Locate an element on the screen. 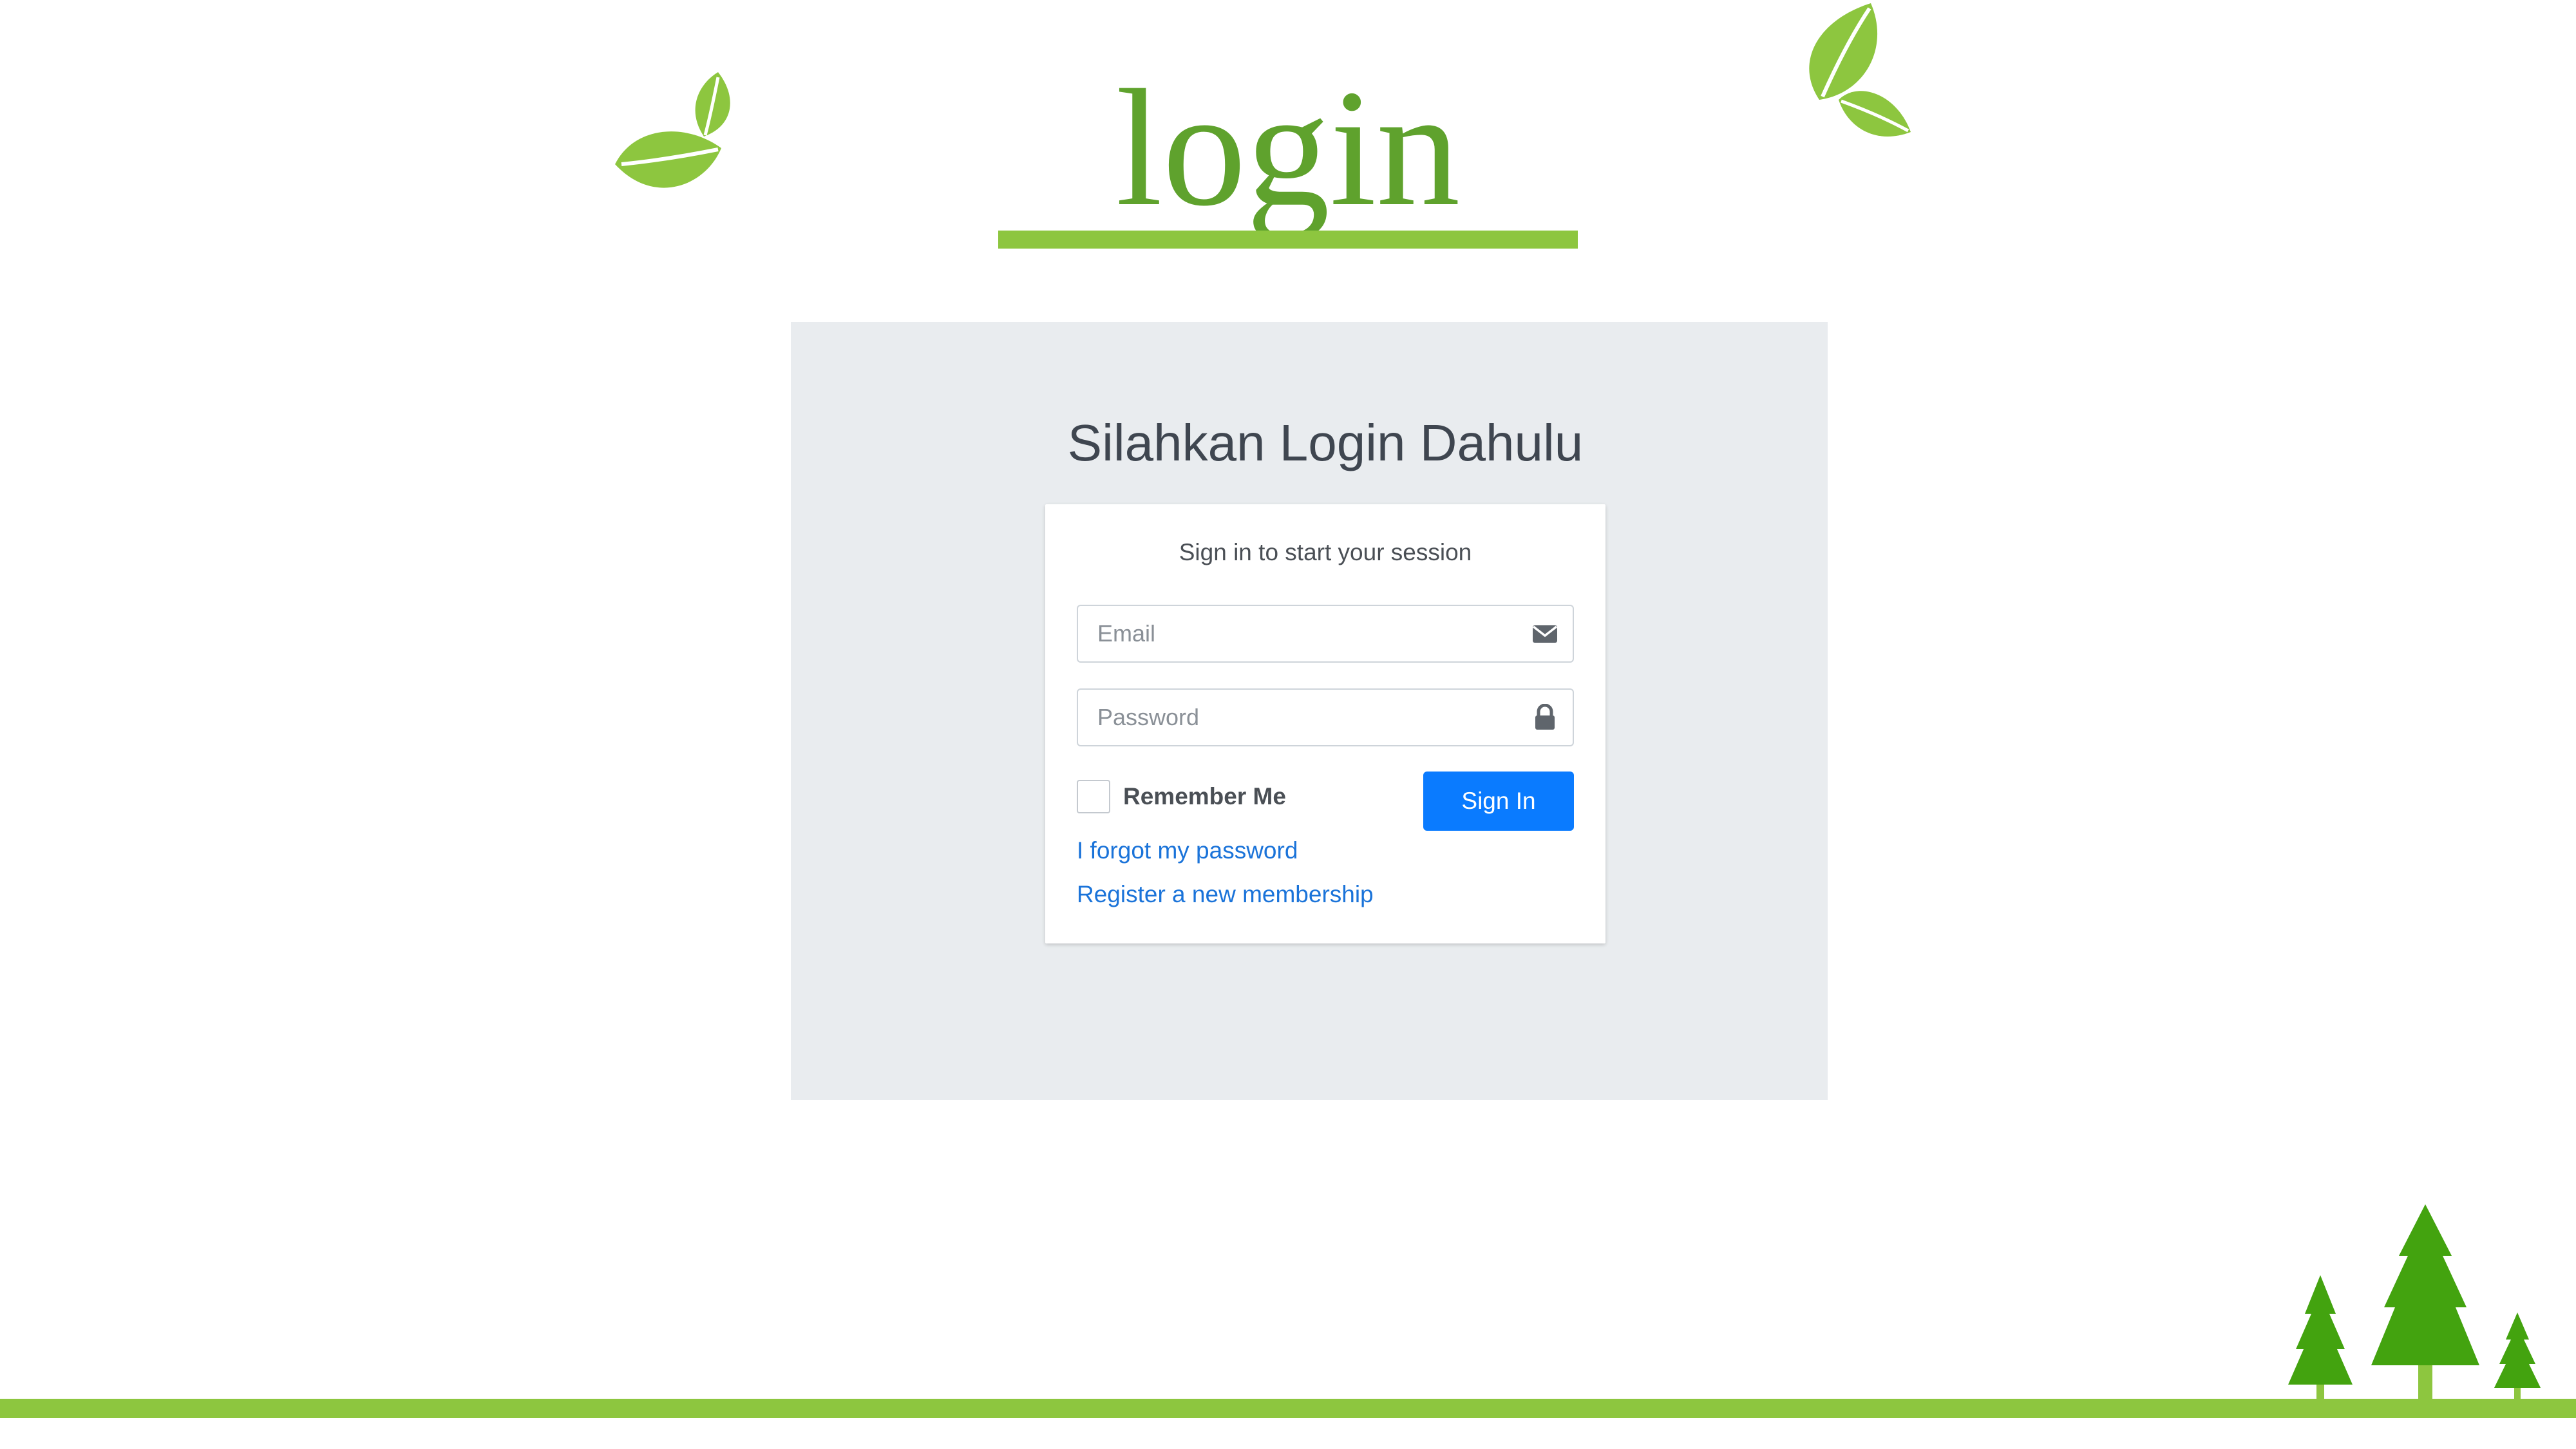 The height and width of the screenshot is (1449, 2576). password-input is located at coordinates (1300, 717).